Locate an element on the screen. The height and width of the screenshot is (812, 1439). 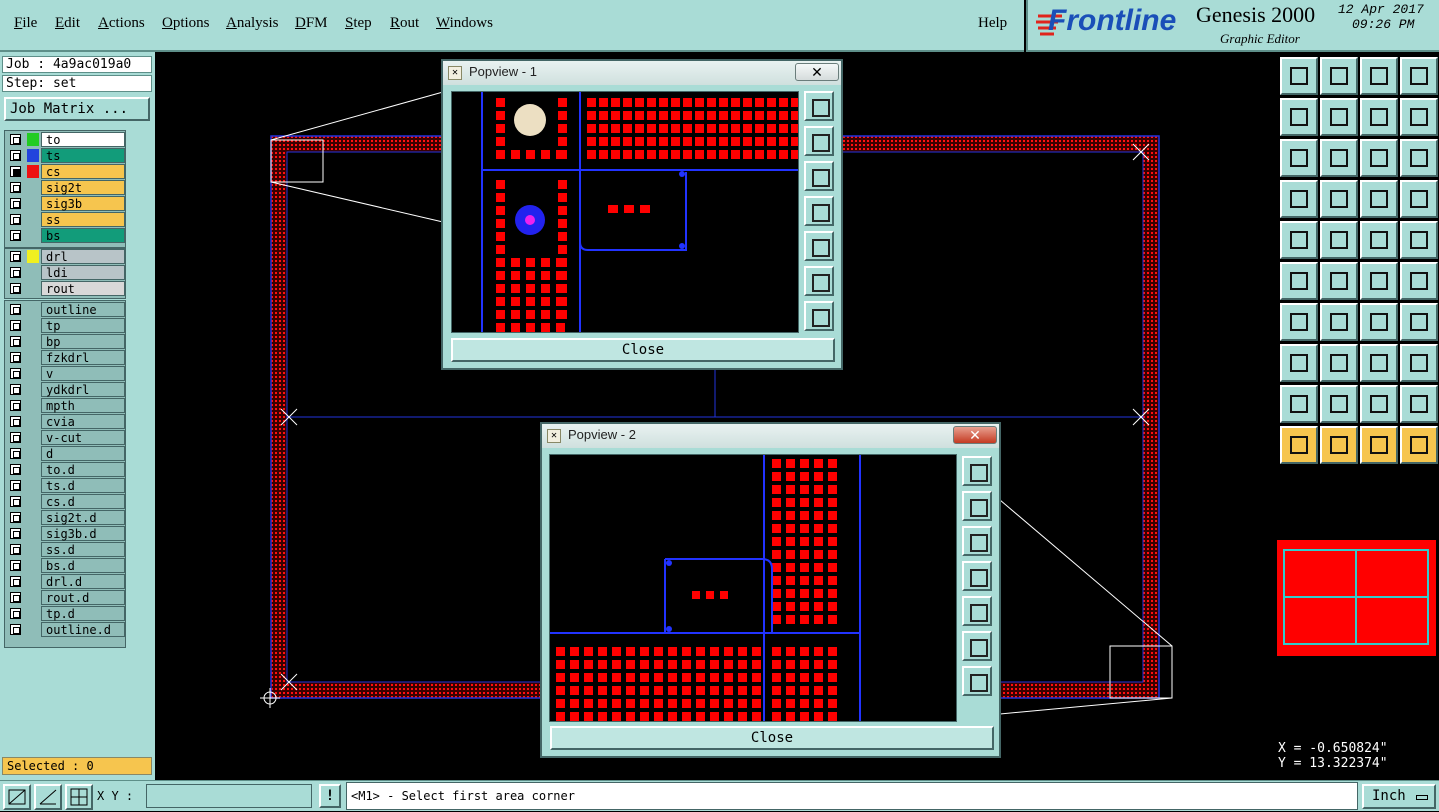
popview-1-close-icon: ✕ is located at coordinates (817, 72).